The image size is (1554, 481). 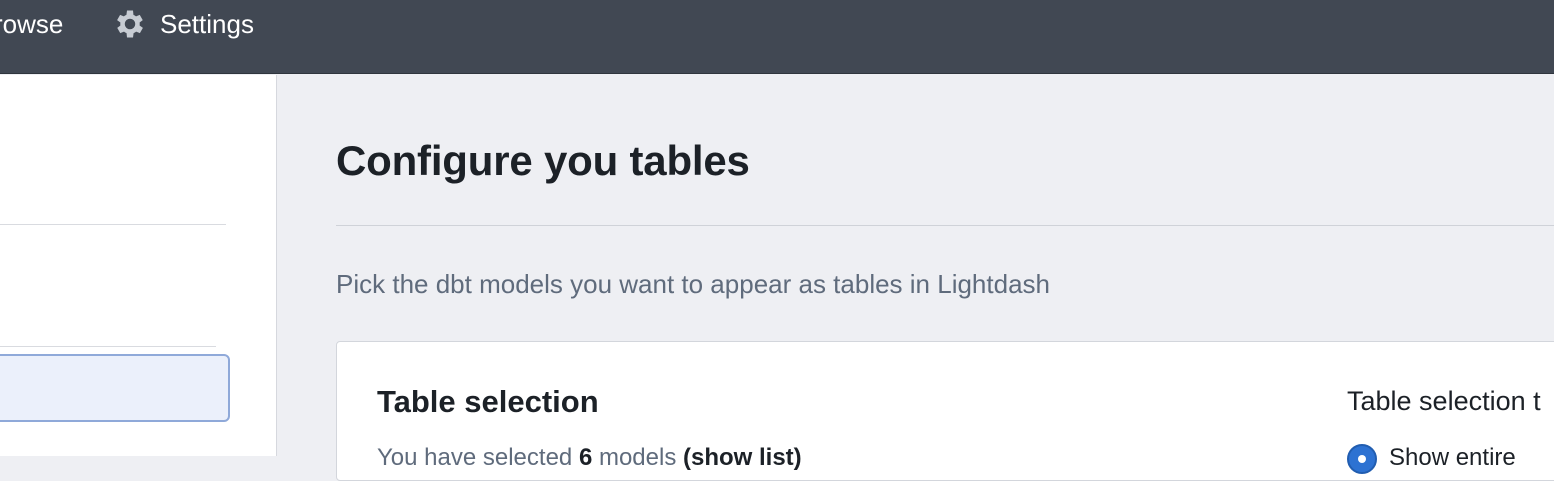 What do you see at coordinates (115, 388) in the screenshot?
I see `sidebar-item-active` at bounding box center [115, 388].